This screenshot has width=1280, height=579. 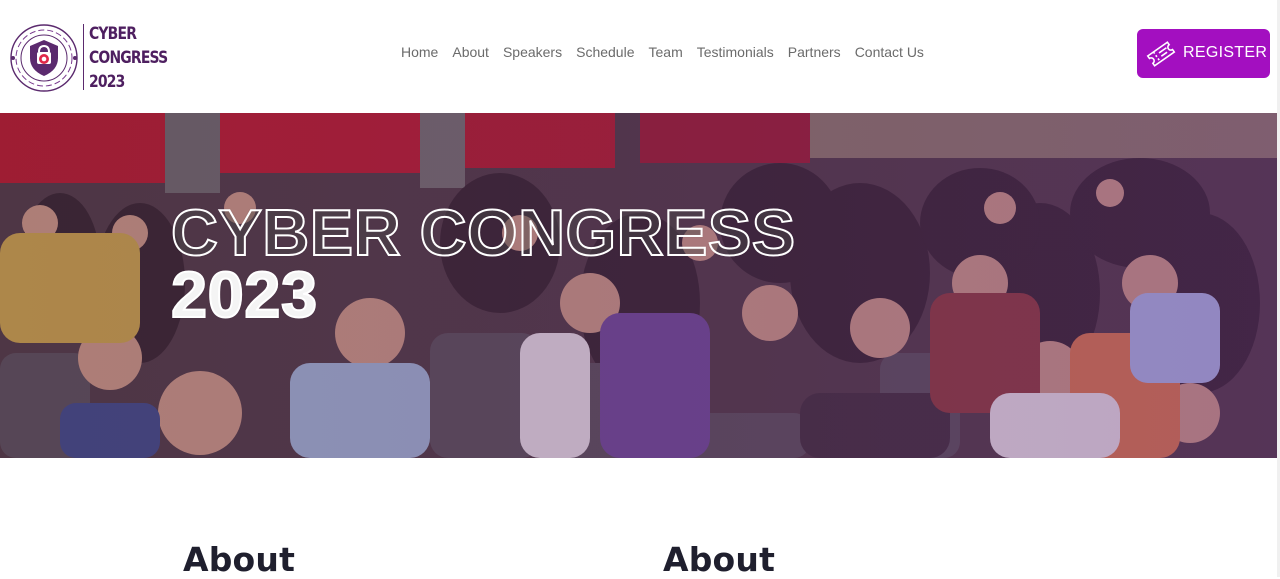 I want to click on logo-divider, so click(x=83, y=57).